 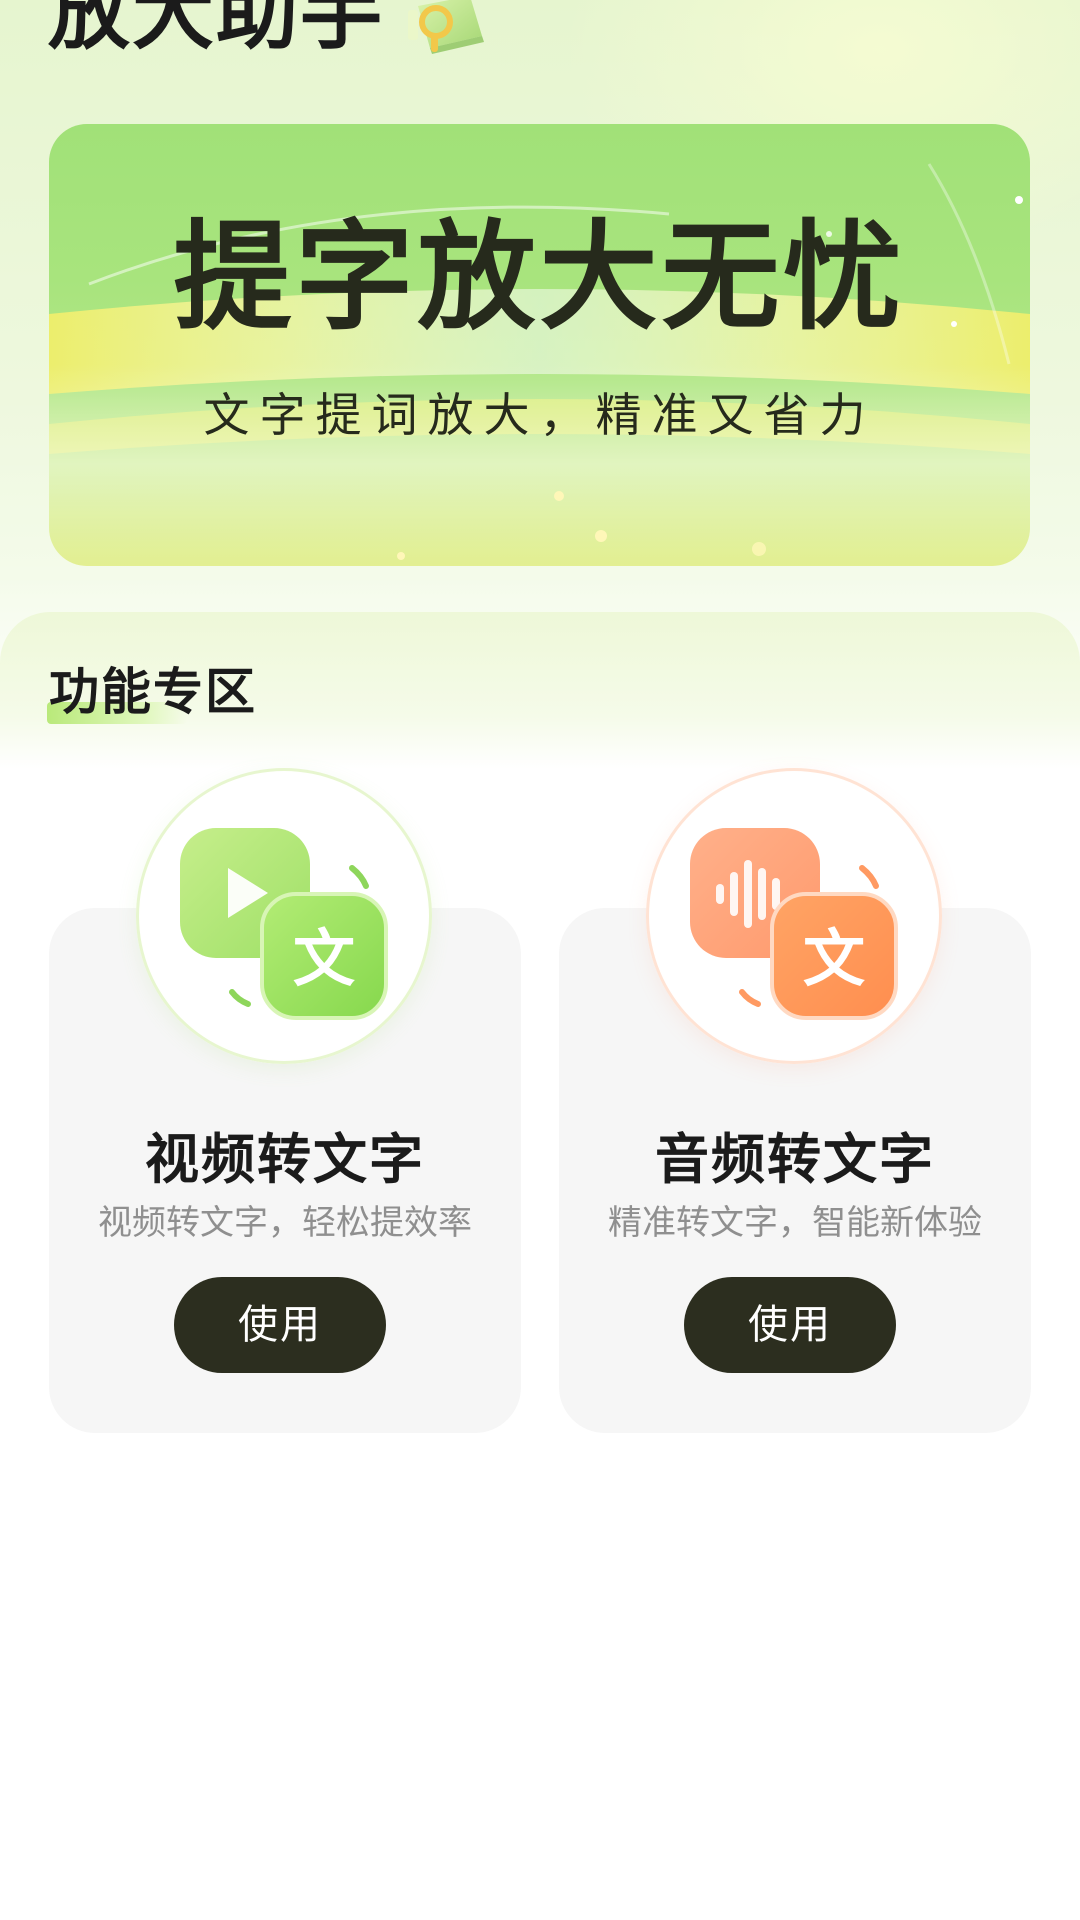 I want to click on section-title: 功能专区, so click(x=153, y=692).